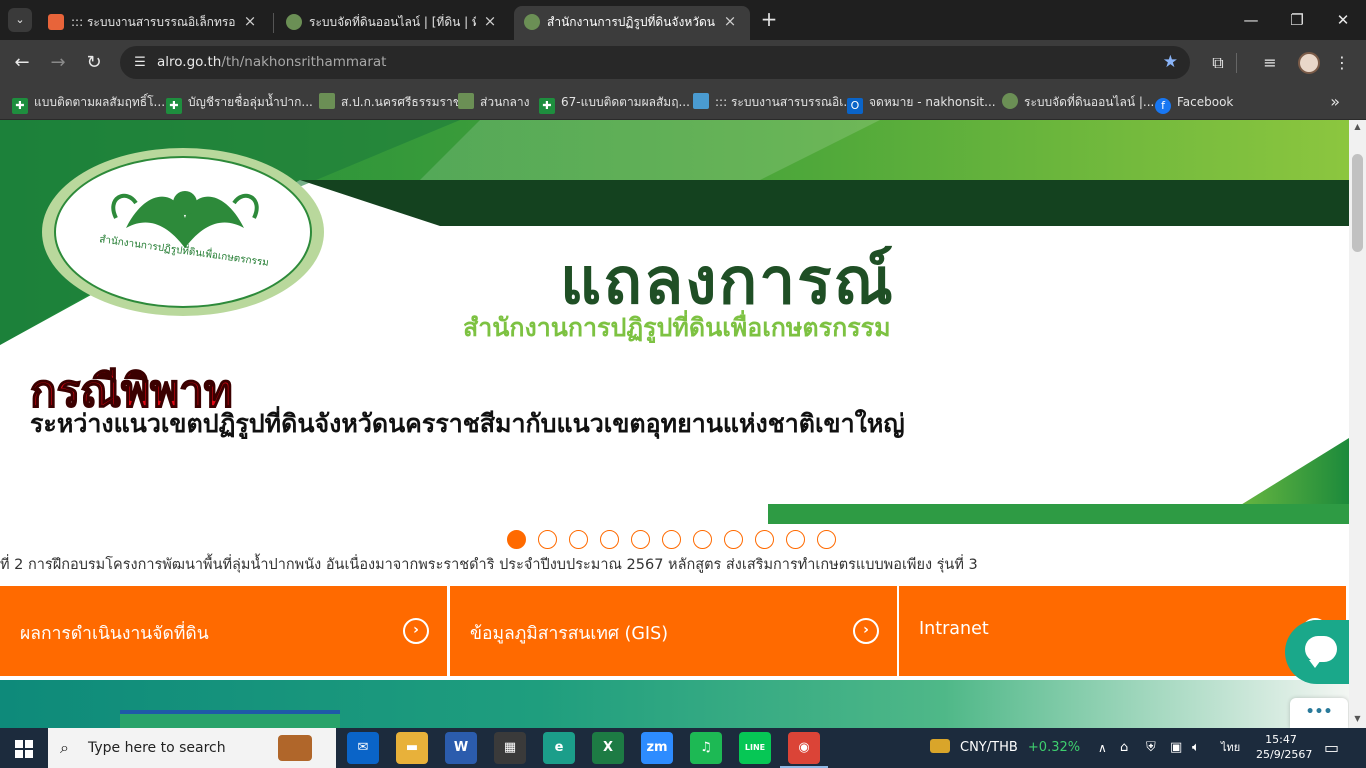  Describe the element at coordinates (1205, 102) in the screenshot. I see `bookmark-label: Facebook` at that location.